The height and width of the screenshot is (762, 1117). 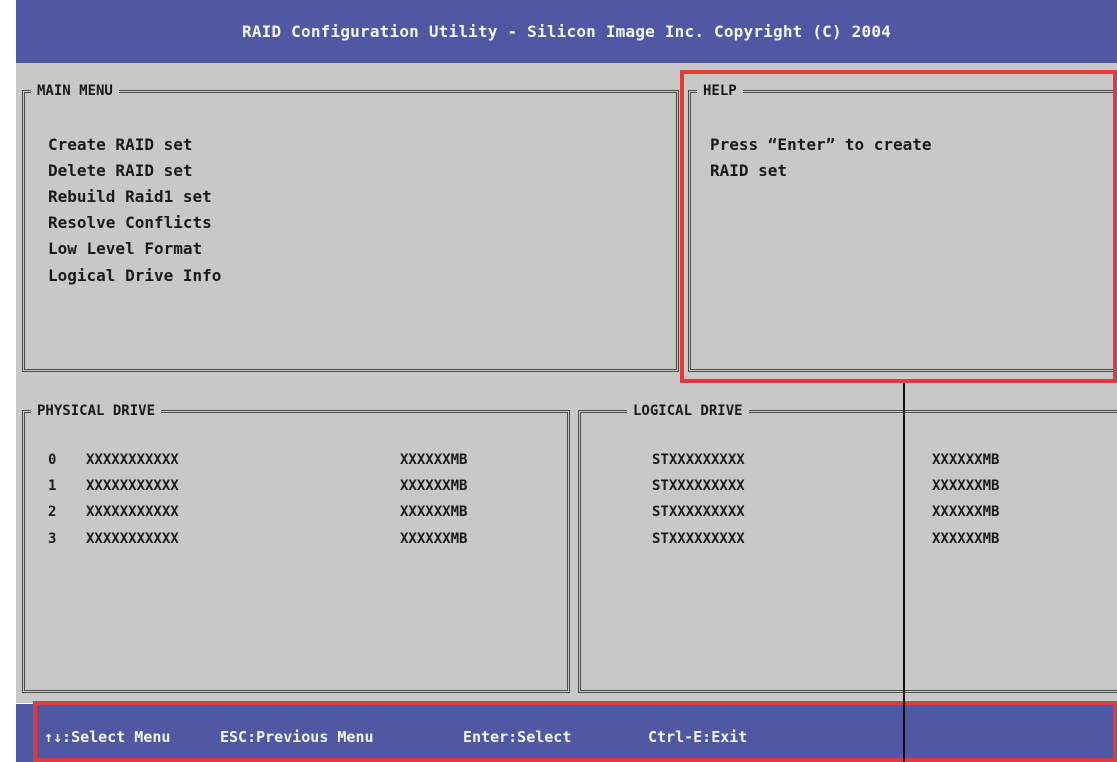 What do you see at coordinates (52, 460) in the screenshot?
I see `drive-index: 0` at bounding box center [52, 460].